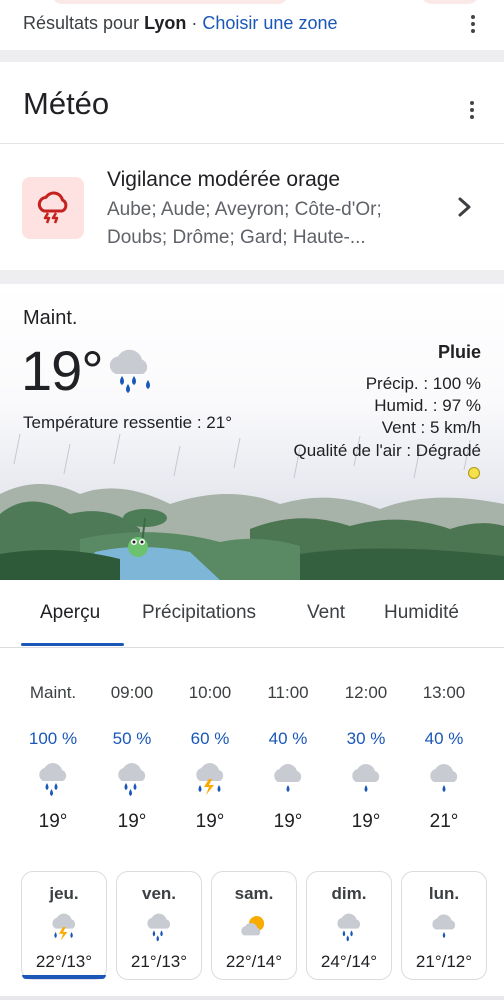 Image resolution: width=504 pixels, height=1000 pixels. What do you see at coordinates (366, 738) in the screenshot?
I see `hour-precip: 30 %` at bounding box center [366, 738].